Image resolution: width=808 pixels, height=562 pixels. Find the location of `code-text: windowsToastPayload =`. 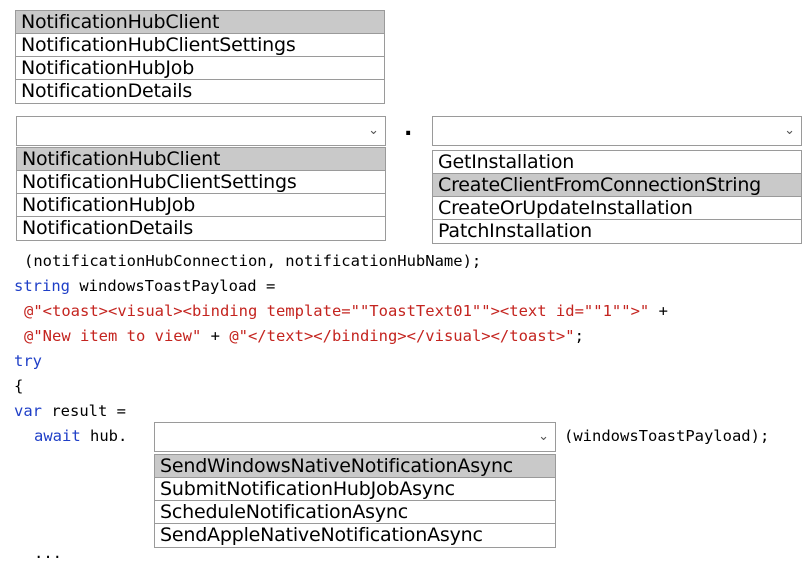

code-text: windowsToastPayload = is located at coordinates (173, 286).